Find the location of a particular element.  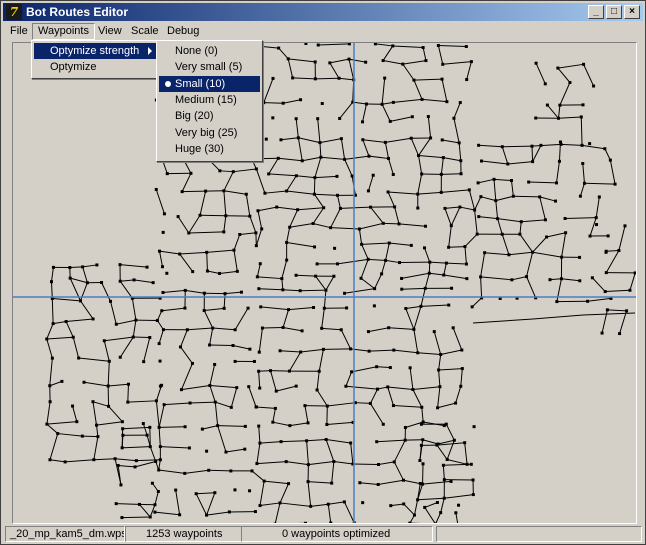

strength-none: None (0) is located at coordinates (209, 51).